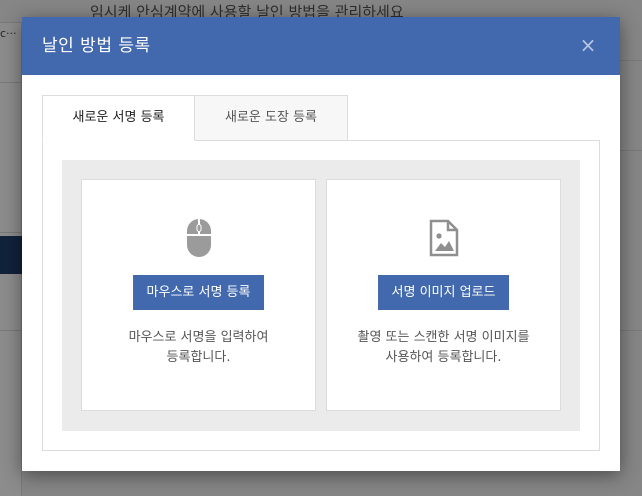  Describe the element at coordinates (271, 118) in the screenshot. I see `tab-new-stamp: 새로운 도장 등록` at that location.